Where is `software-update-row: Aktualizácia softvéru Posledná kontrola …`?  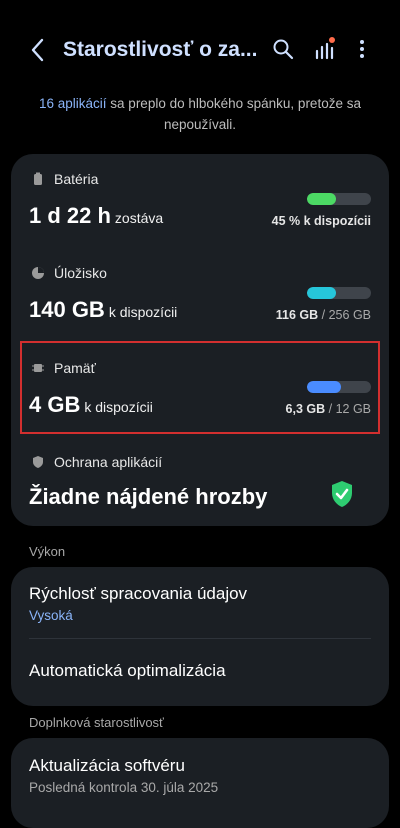
software-update-row: Aktualizácia softvéru Posledná kontrola … is located at coordinates (200, 776).